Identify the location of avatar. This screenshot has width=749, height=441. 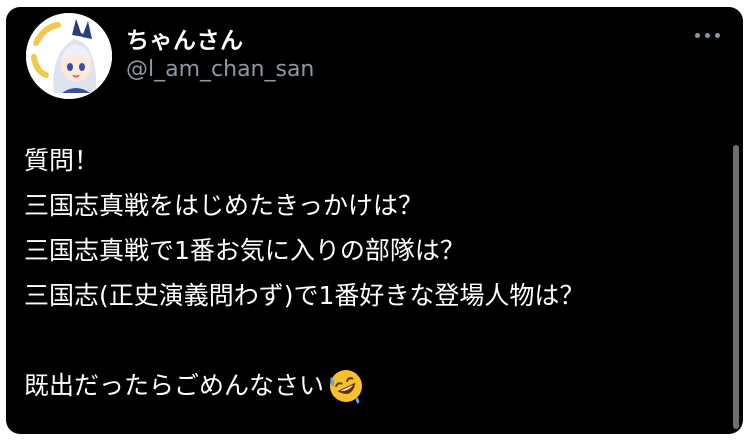
(69, 56).